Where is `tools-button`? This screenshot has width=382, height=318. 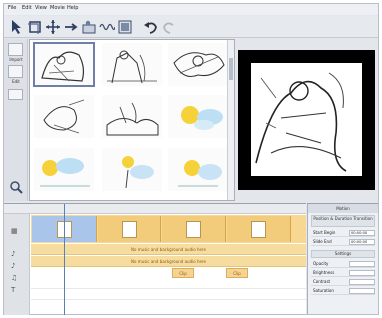 tools-button is located at coordinates (15, 94).